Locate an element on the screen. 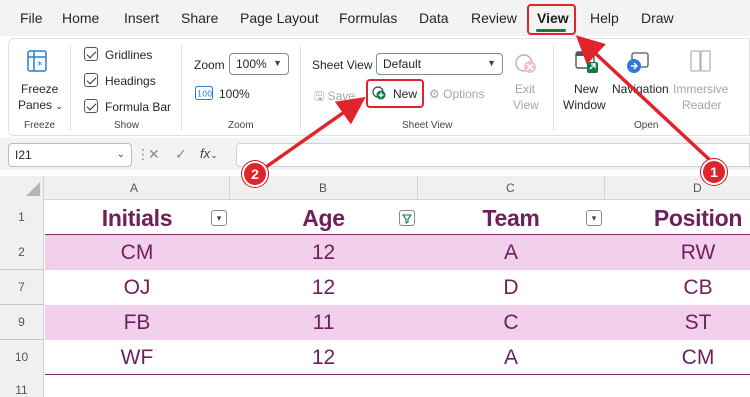 The width and height of the screenshot is (750, 397). callout-badge-2: 2 is located at coordinates (255, 174).